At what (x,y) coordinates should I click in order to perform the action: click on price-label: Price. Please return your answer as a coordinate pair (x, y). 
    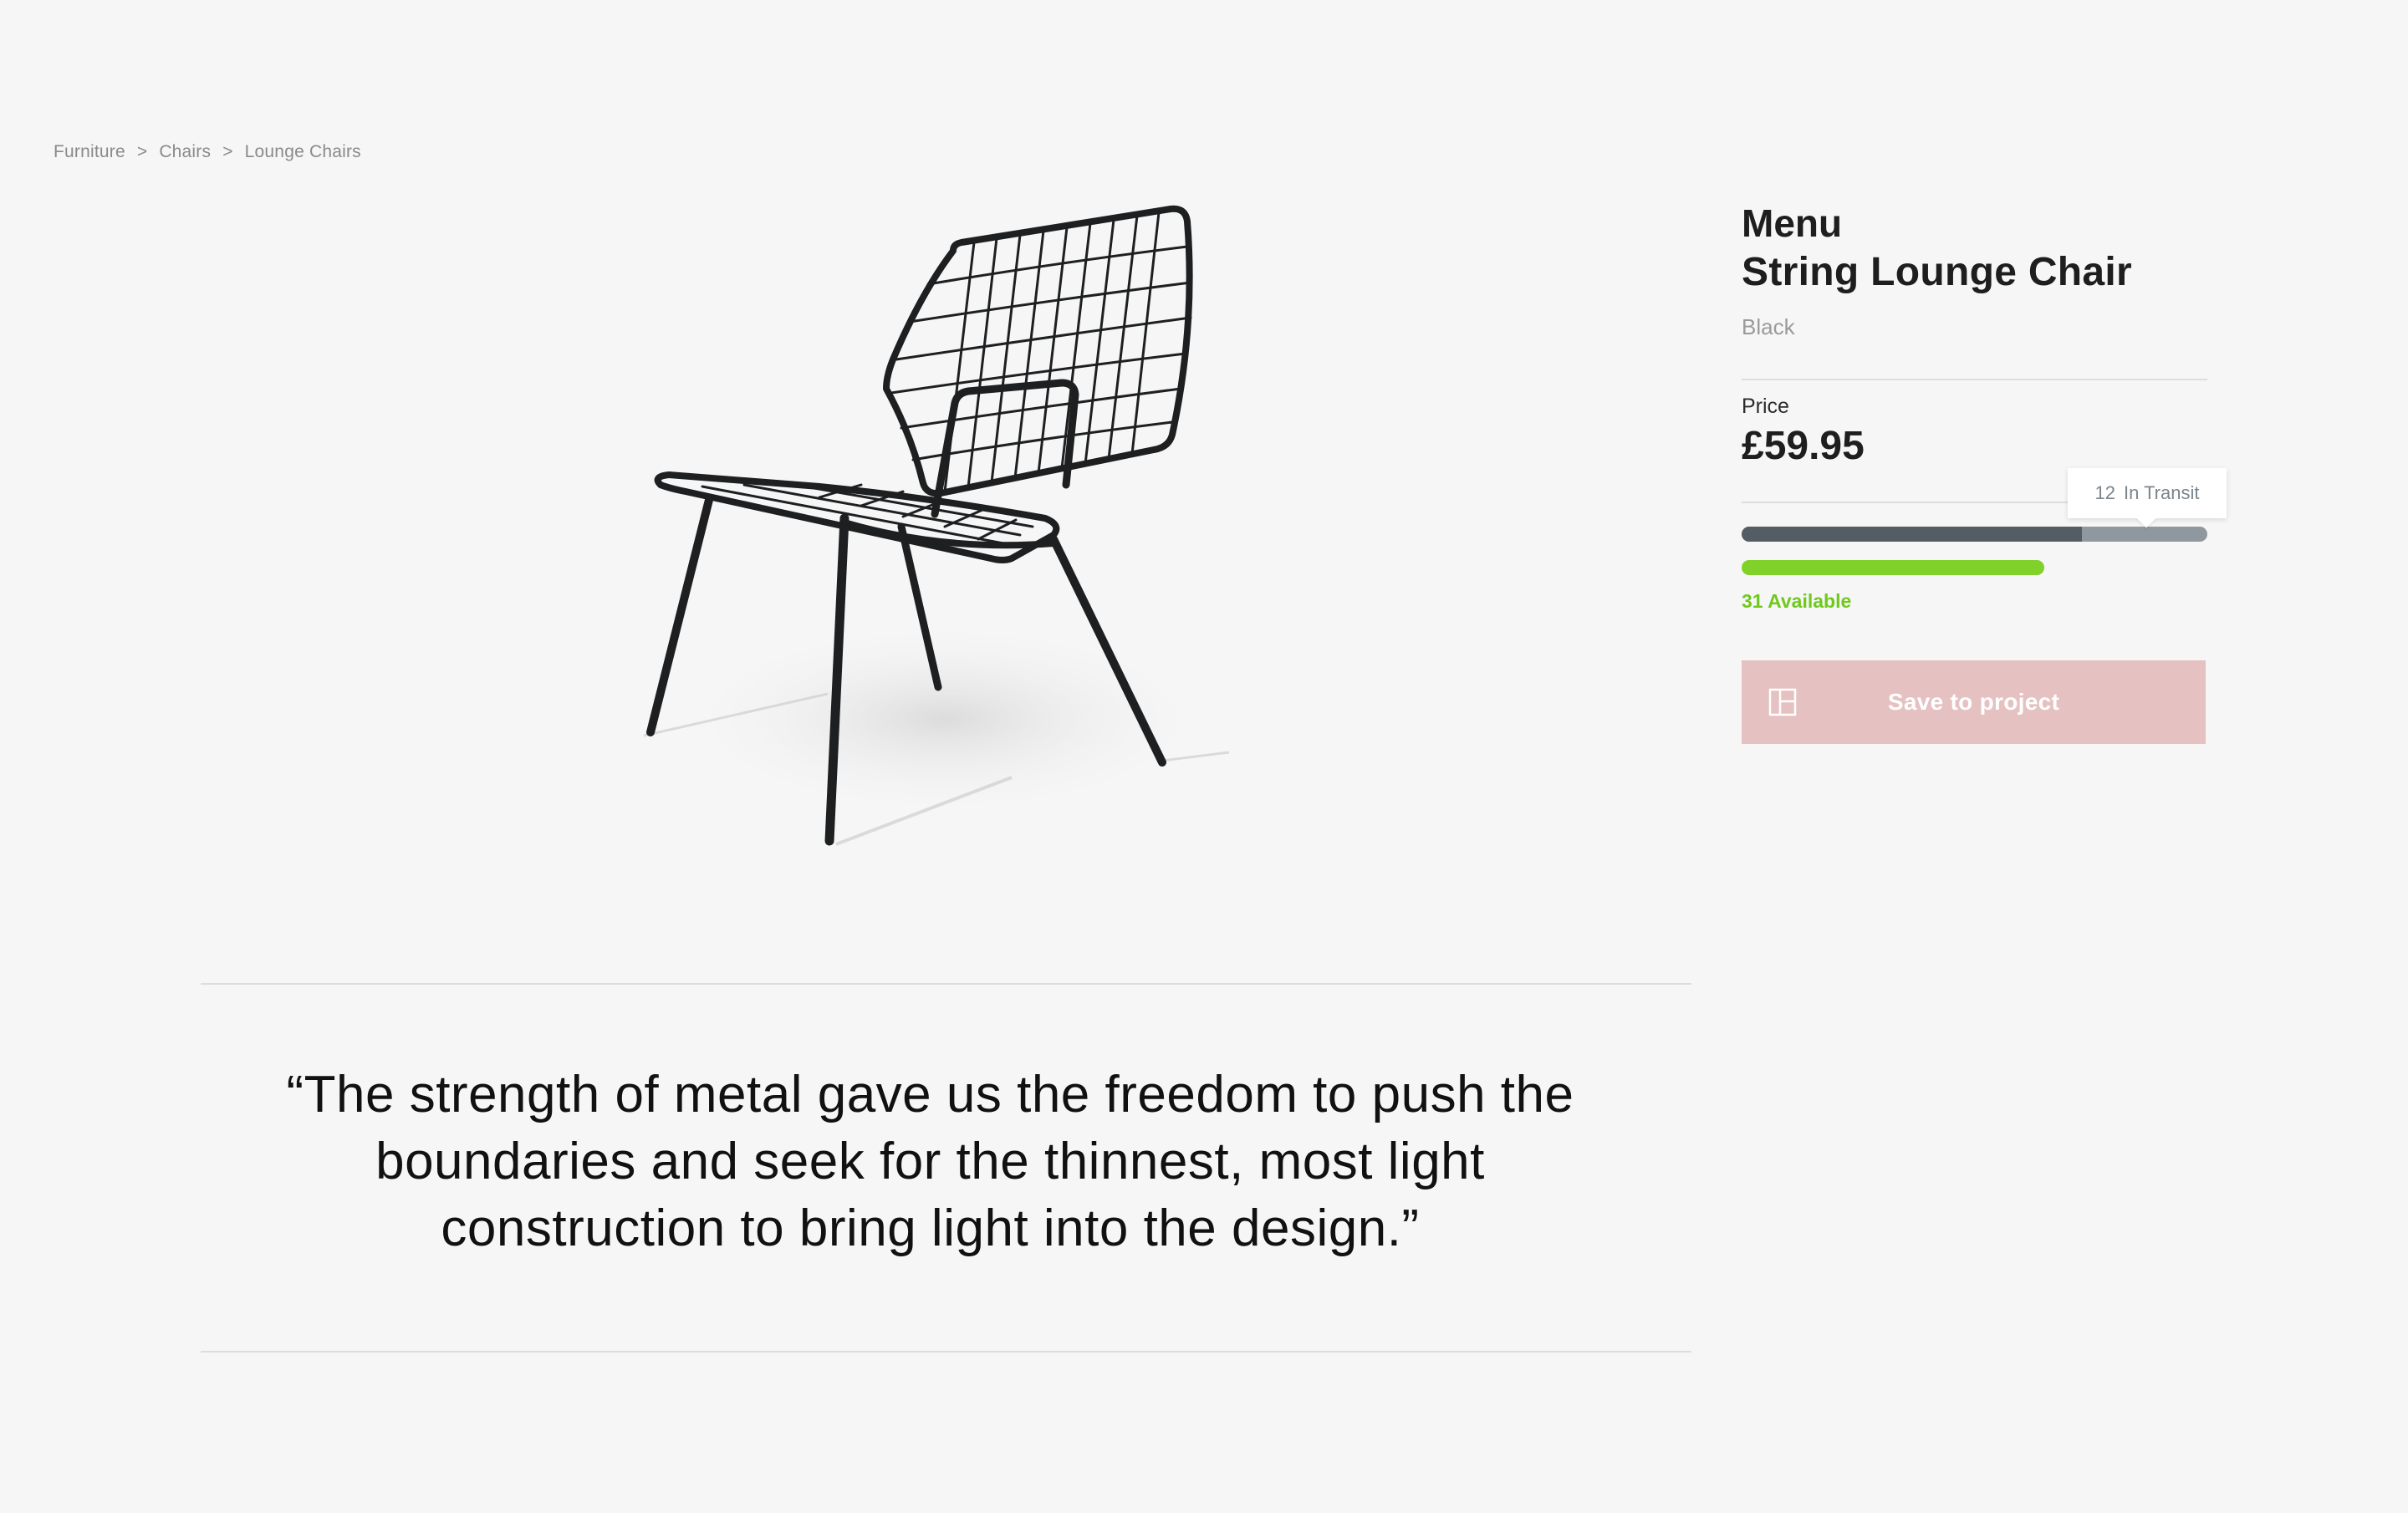
    Looking at the image, I should click on (1766, 406).